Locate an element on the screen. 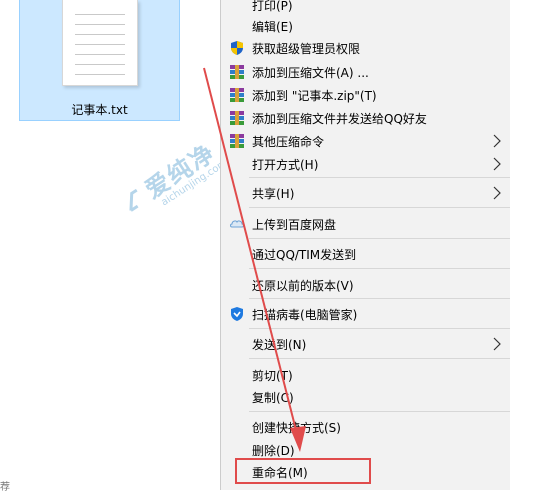  baidu-netdisk-icon is located at coordinates (237, 224).